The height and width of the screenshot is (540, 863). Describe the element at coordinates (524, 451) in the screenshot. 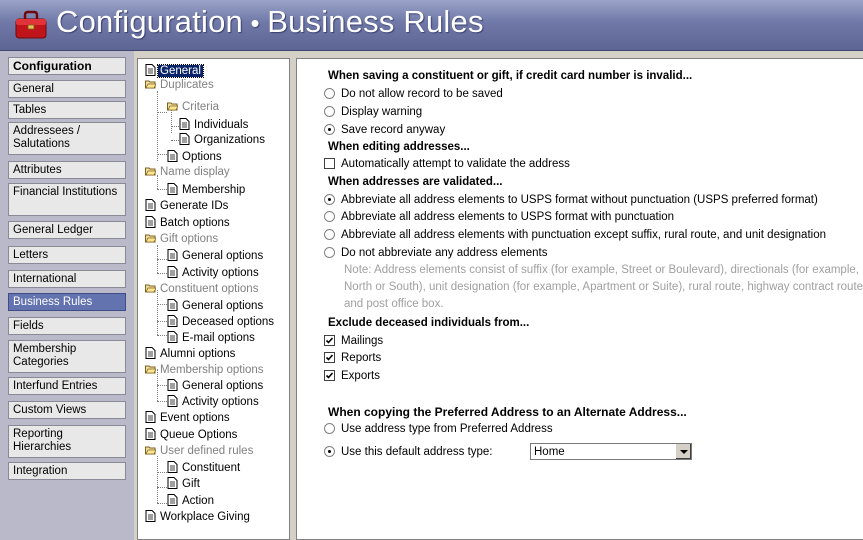

I see `copy-option-default-type: Use this default address type: Home` at that location.